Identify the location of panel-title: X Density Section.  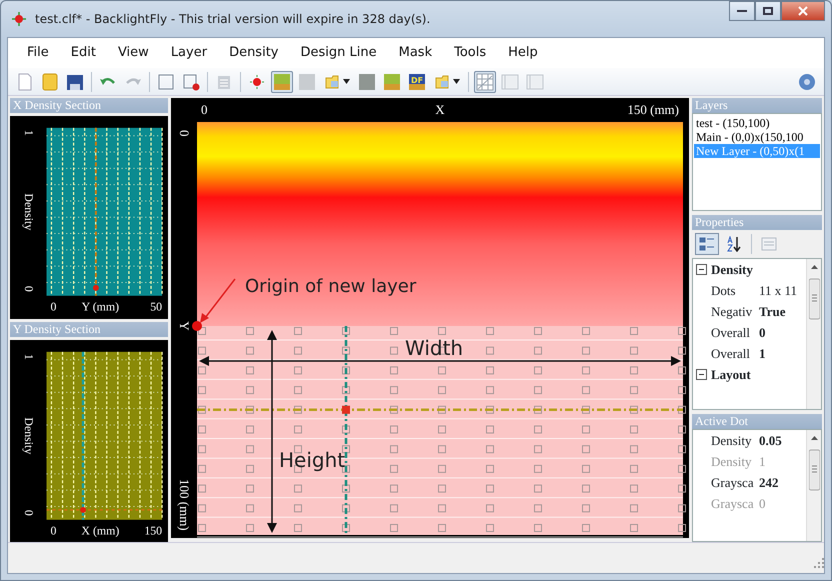
(89, 105).